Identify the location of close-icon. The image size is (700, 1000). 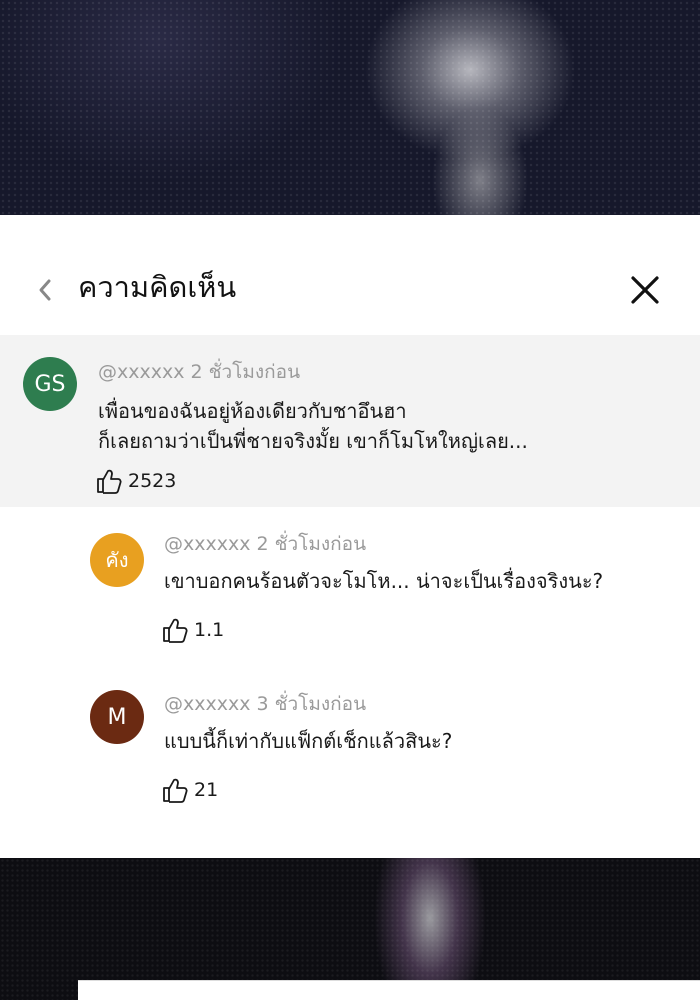
(645, 290).